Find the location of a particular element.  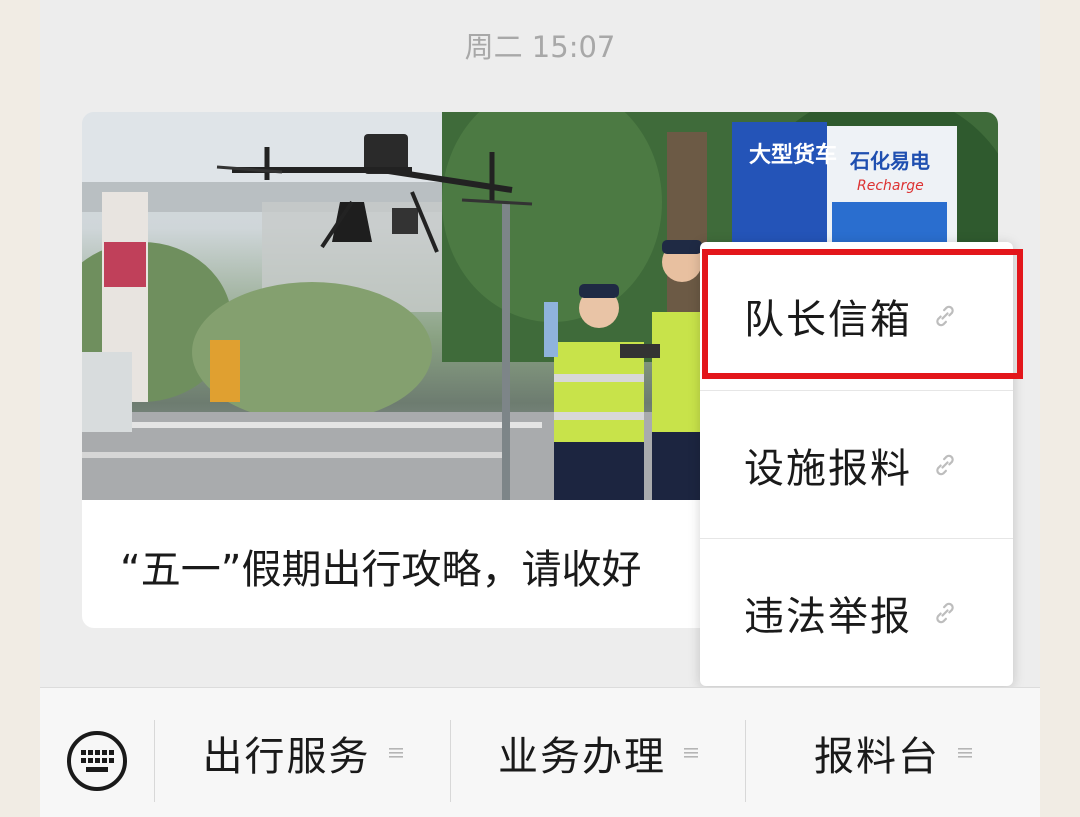

menu-label: 业务办理 is located at coordinates (582, 757).